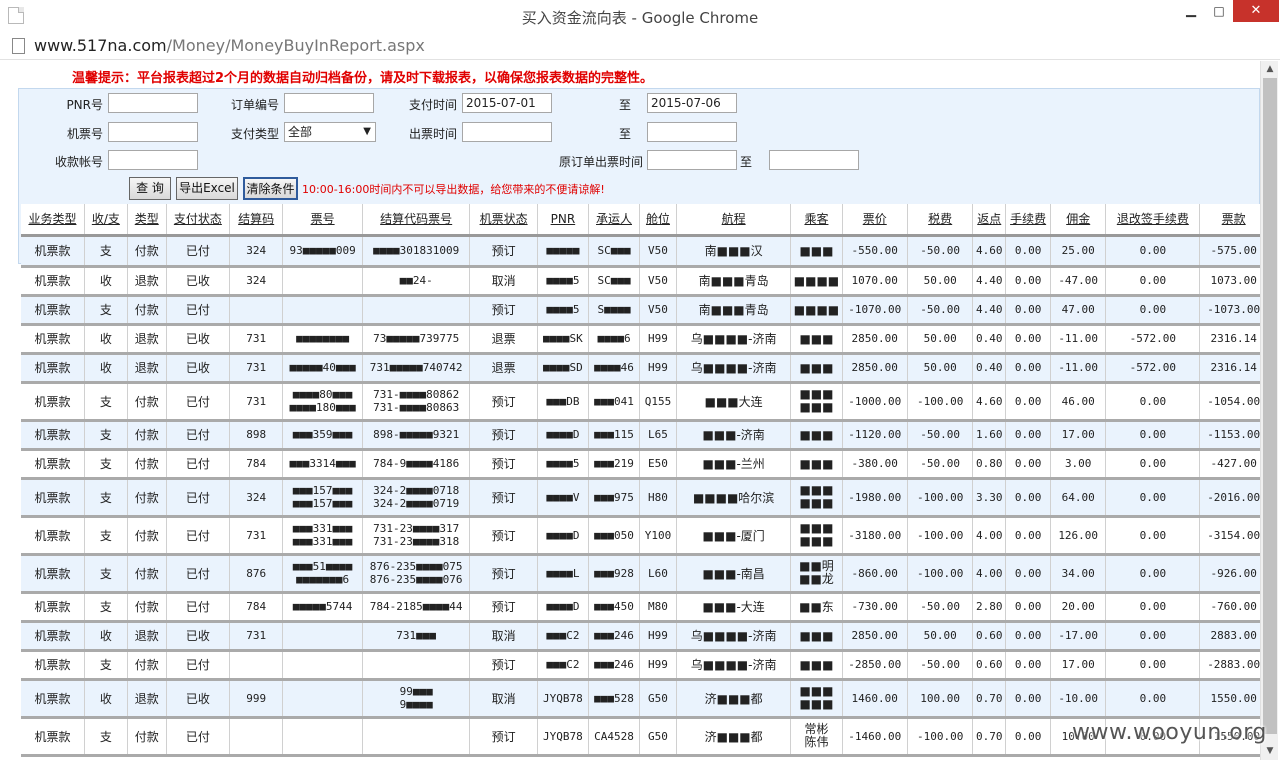 The image size is (1280, 760). I want to click on account-input, so click(153, 160).